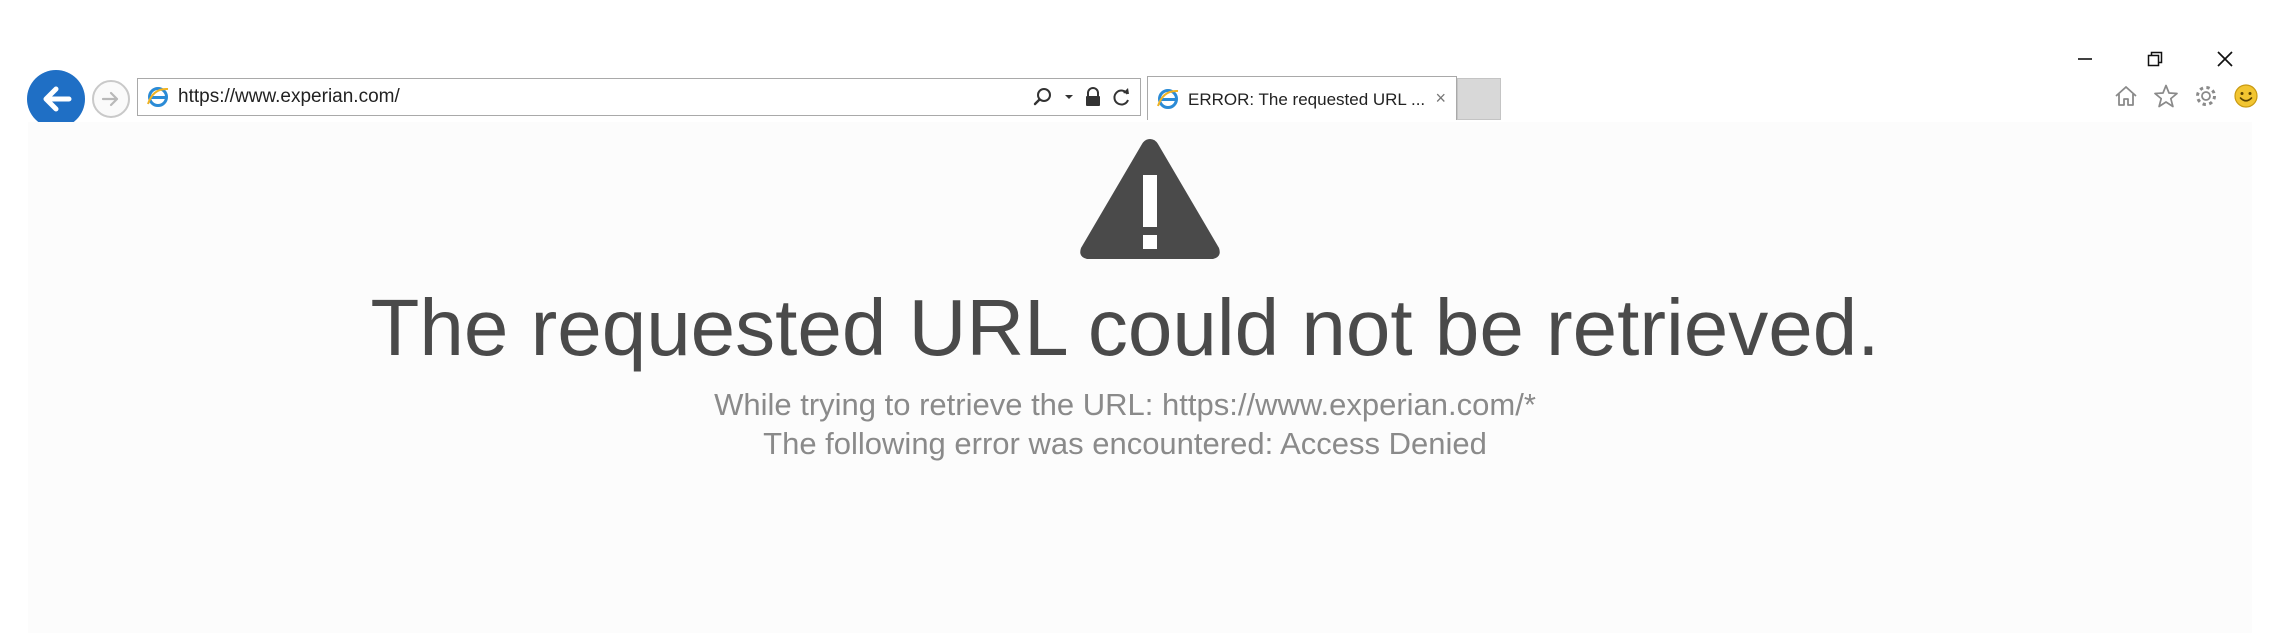 The image size is (2280, 633). What do you see at coordinates (1069, 97) in the screenshot?
I see `dropdown-arrow-icon` at bounding box center [1069, 97].